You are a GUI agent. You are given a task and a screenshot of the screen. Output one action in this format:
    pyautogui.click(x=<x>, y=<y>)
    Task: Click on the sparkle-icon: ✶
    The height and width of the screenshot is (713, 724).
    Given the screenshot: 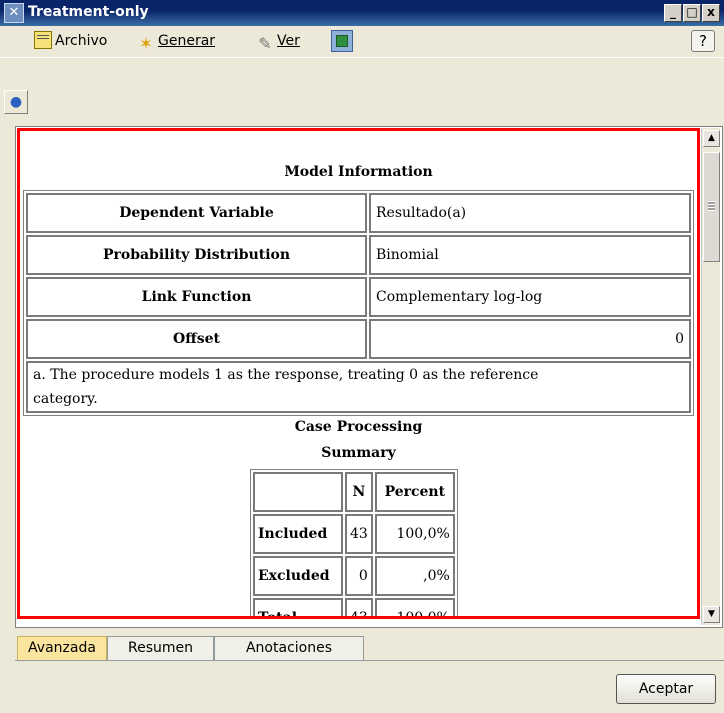 What is the action you would take?
    pyautogui.click(x=146, y=43)
    